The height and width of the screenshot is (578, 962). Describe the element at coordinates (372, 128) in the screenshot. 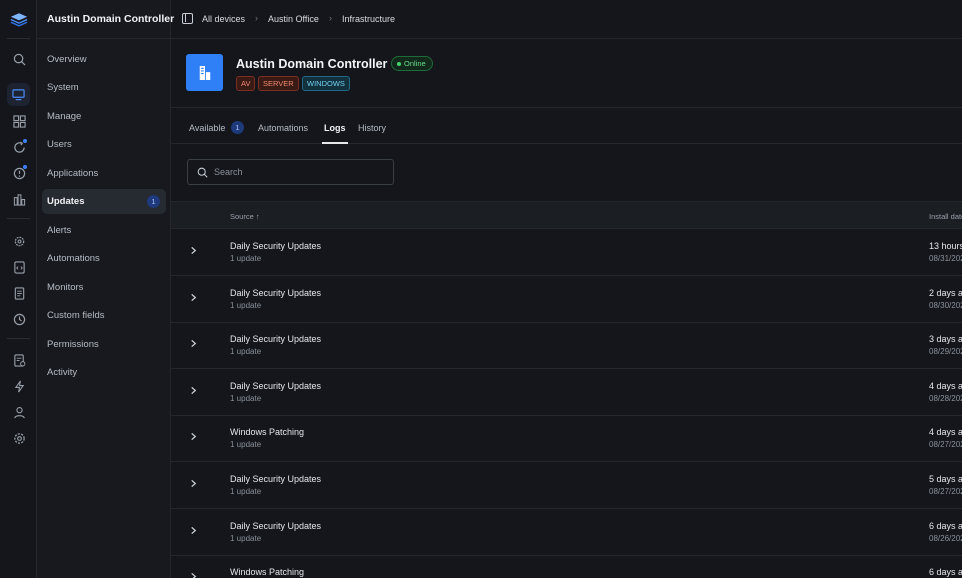

I see `tab-history: History` at that location.